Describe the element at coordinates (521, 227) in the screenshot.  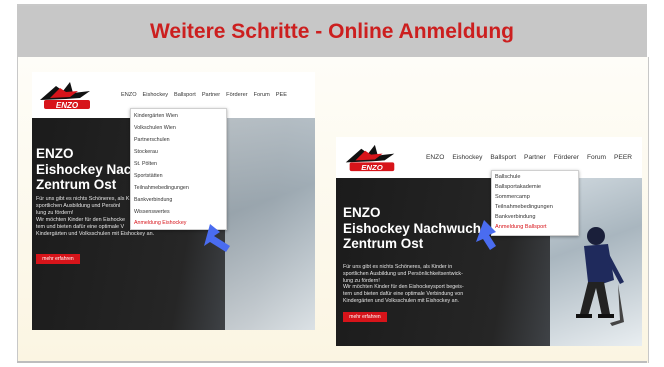
I see `dropdown-item-anmeldung-ballsport: Anmeldung Ballsport` at that location.